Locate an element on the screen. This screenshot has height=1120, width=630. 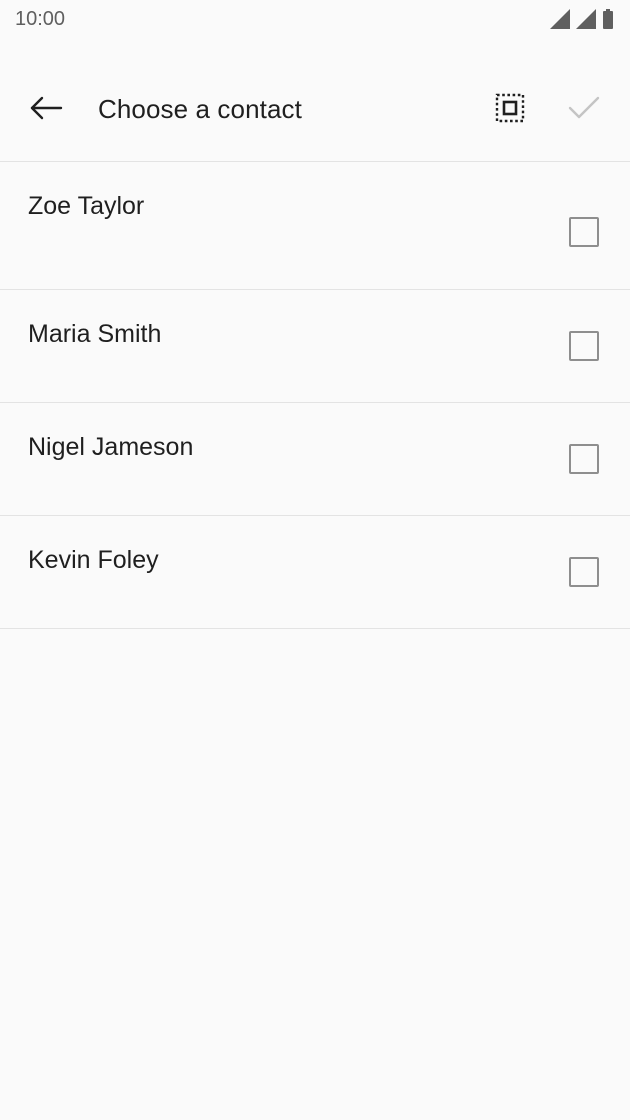
contact-name: Zoe Taylor is located at coordinates (86, 206).